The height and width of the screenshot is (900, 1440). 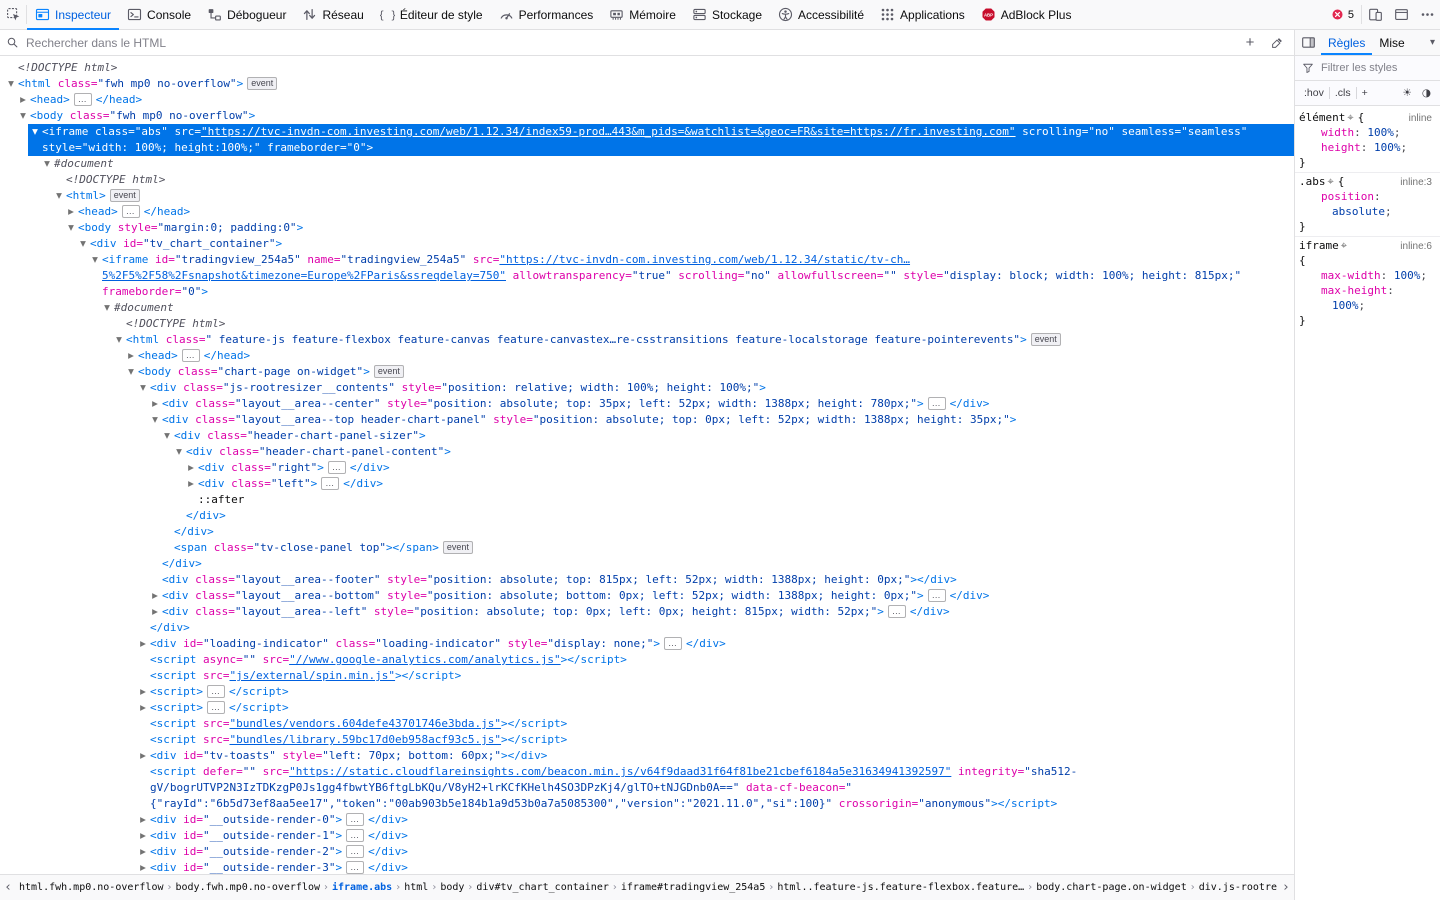 What do you see at coordinates (431, 14) in the screenshot?
I see `tab-style-editor: { } Éditeur de style` at bounding box center [431, 14].